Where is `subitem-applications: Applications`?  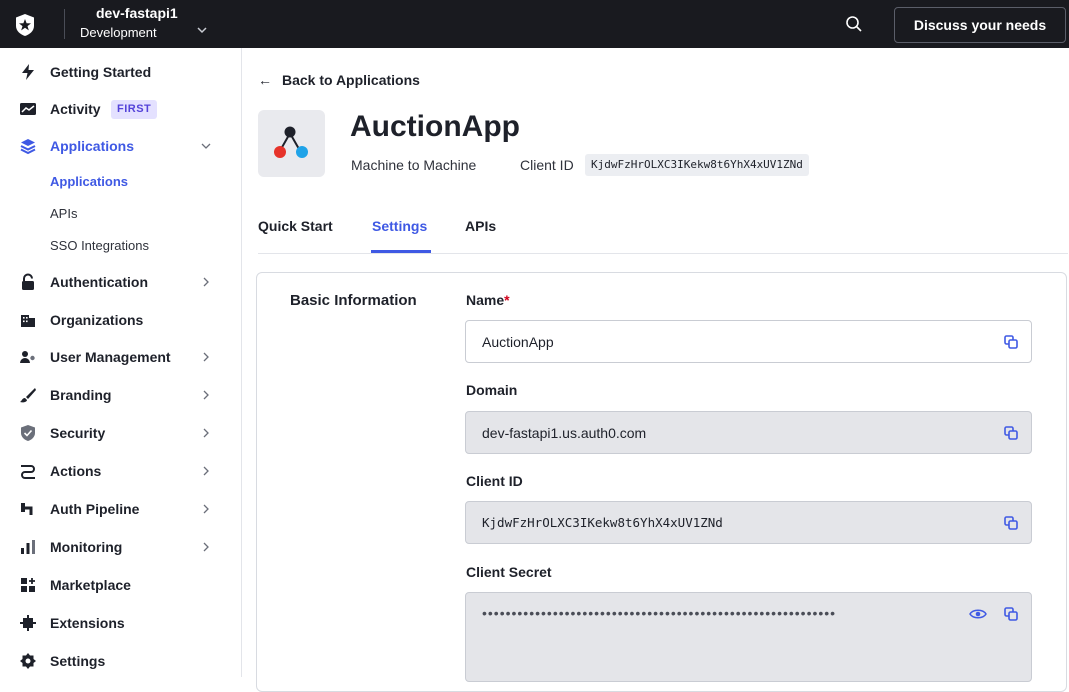
subitem-applications: Applications is located at coordinates (89, 181).